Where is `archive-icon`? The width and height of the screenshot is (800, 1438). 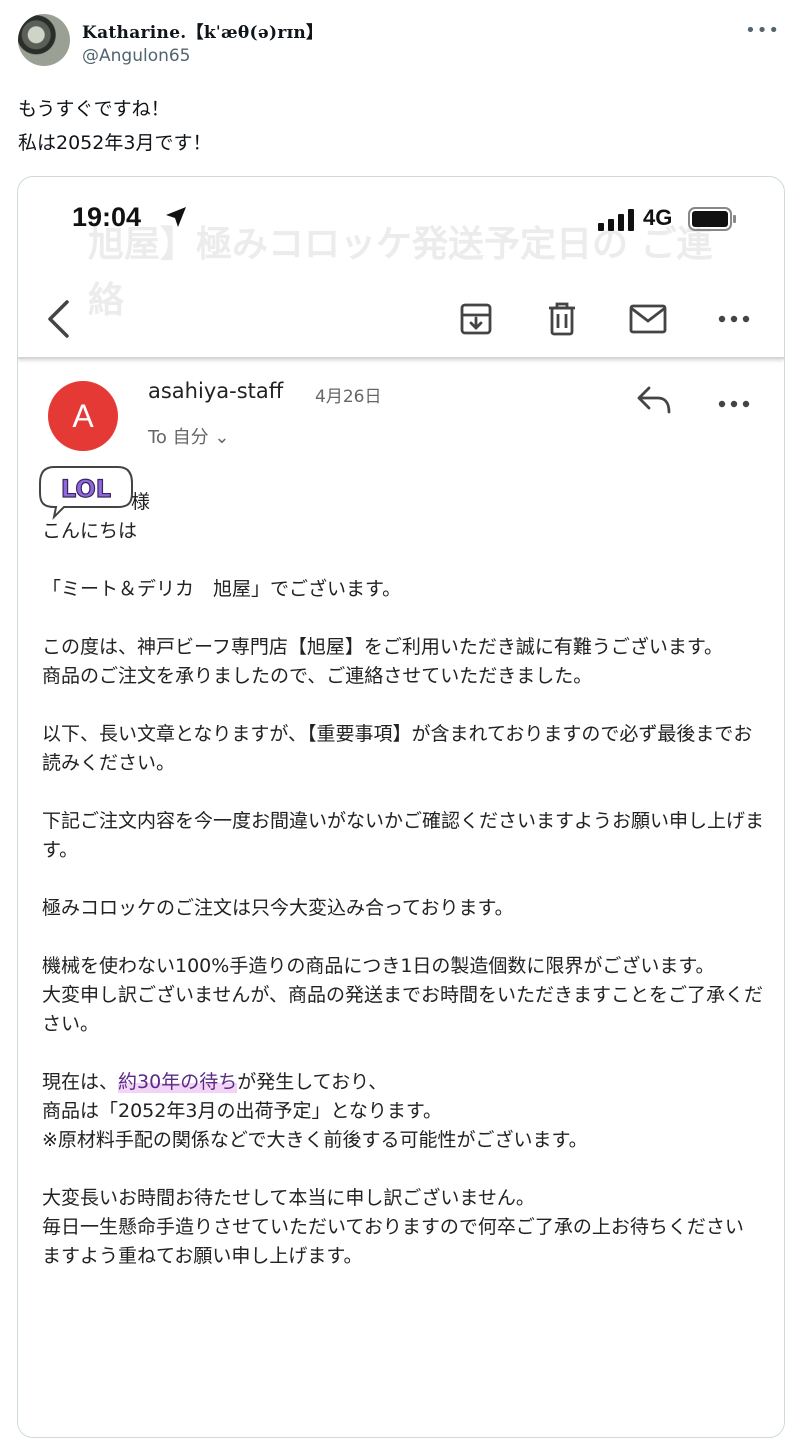
archive-icon is located at coordinates (476, 319).